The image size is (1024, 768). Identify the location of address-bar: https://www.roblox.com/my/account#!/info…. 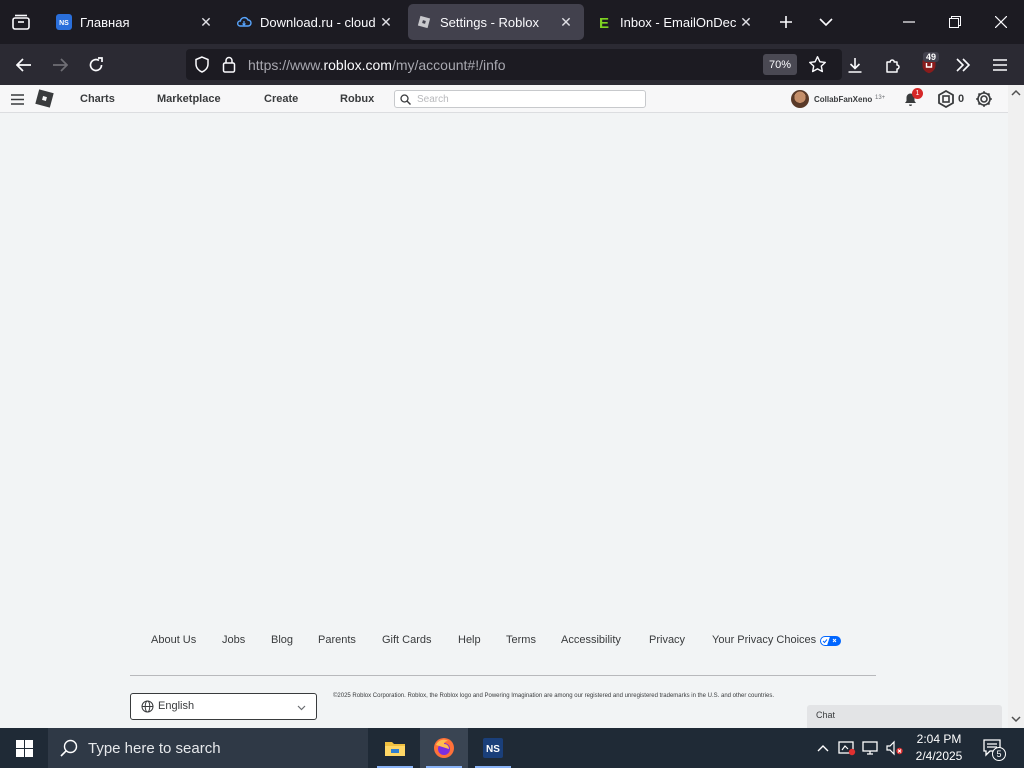
(514, 64).